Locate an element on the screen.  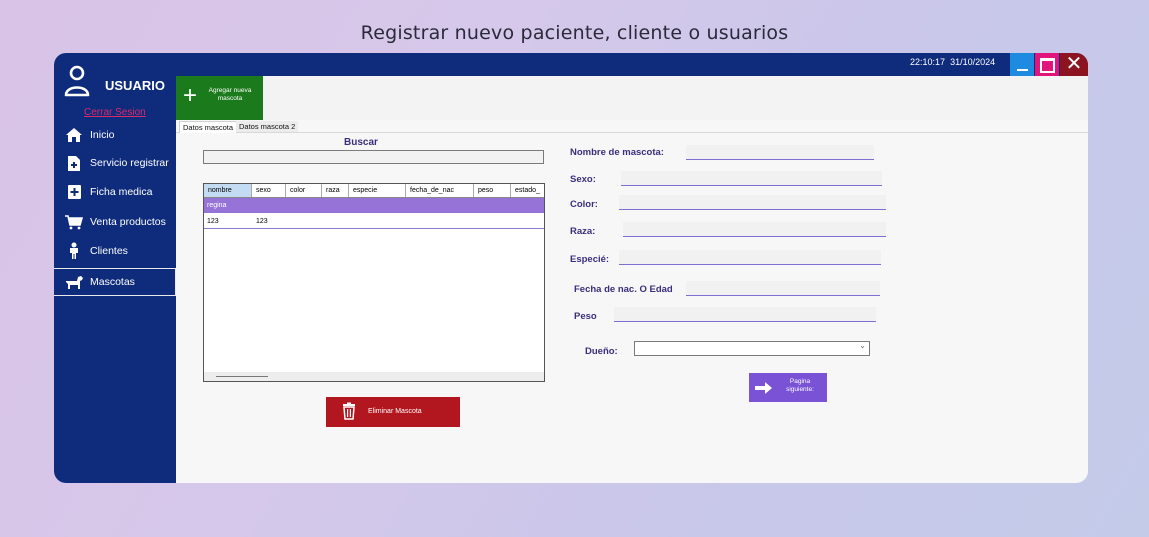
sexo-field is located at coordinates (751, 178).